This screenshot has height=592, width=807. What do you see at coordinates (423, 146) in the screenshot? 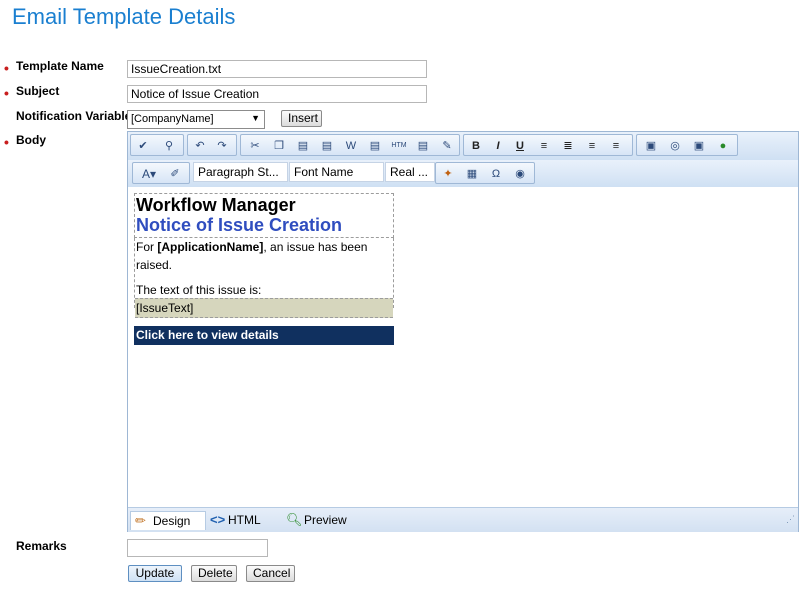
I see `paste-special-icon: ▤` at bounding box center [423, 146].